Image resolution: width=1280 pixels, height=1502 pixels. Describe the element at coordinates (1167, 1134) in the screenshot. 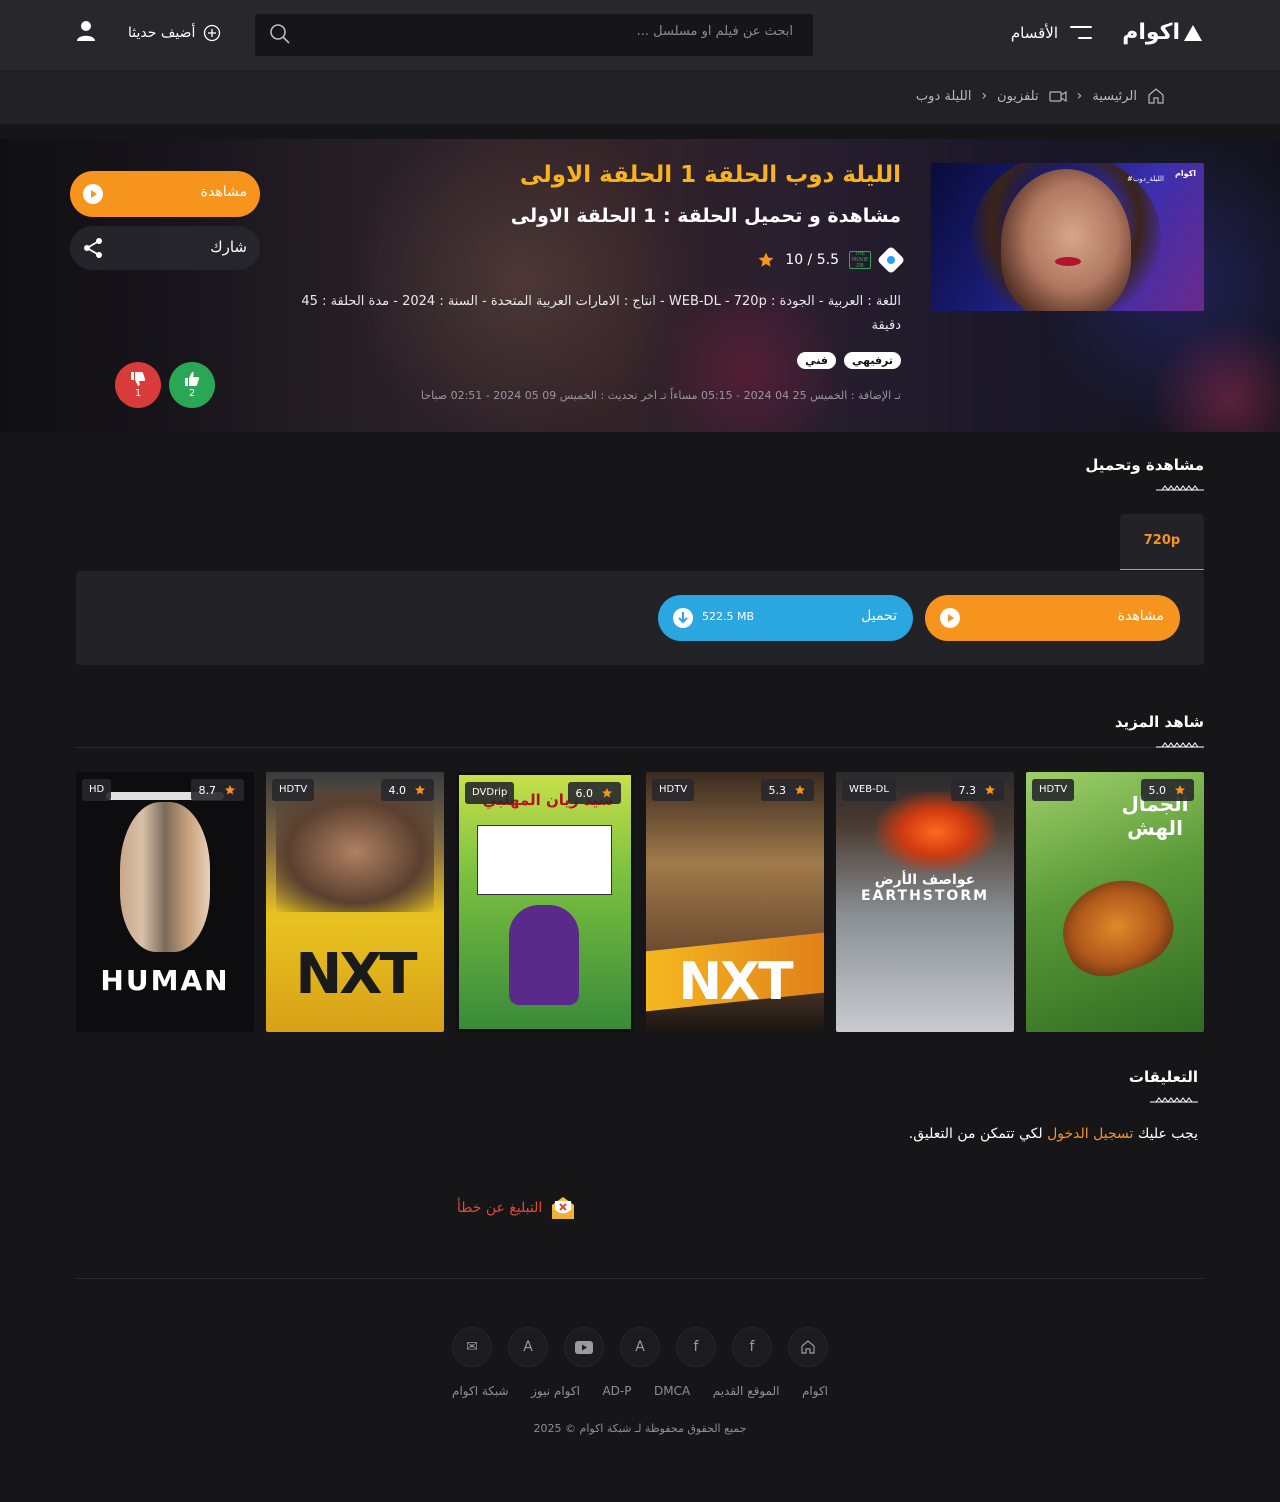

I see `note-prefix: يجب عليك` at that location.